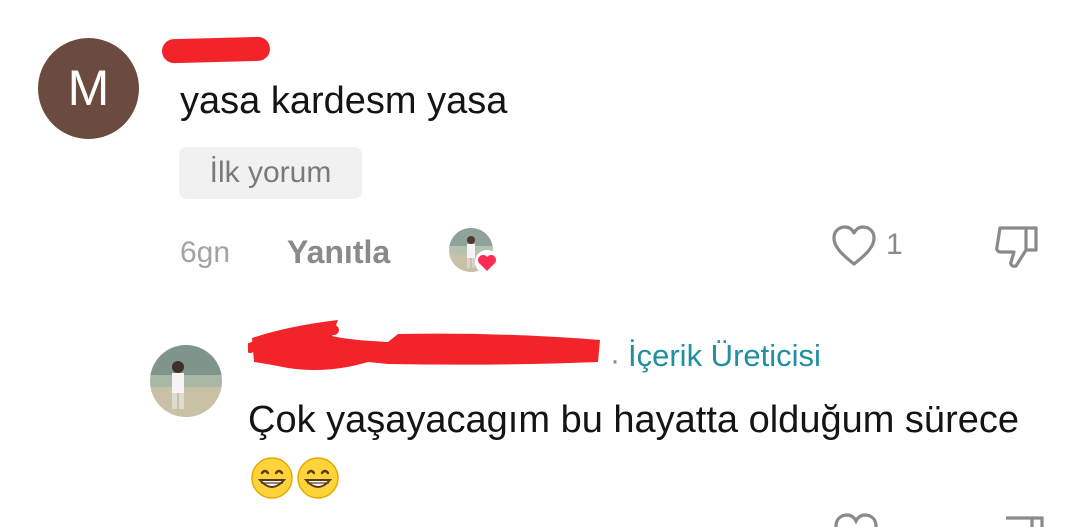 The height and width of the screenshot is (527, 1080). What do you see at coordinates (894, 244) in the screenshot?
I see `like-count: 1` at bounding box center [894, 244].